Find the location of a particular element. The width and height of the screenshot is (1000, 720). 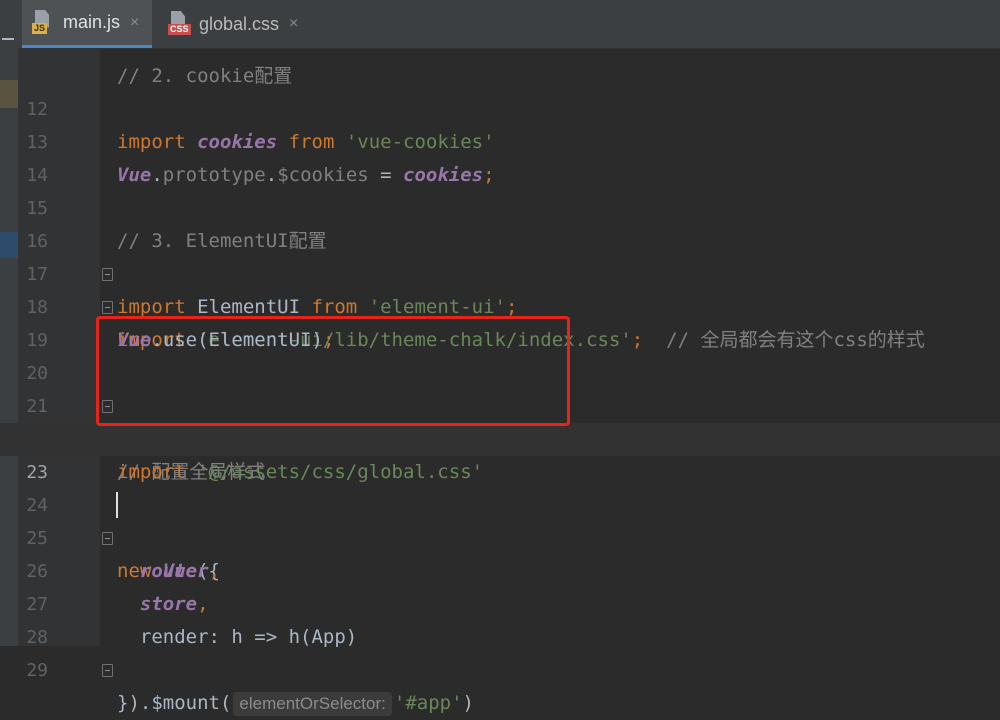

parameter-hint: elementOrSelector: is located at coordinates (312, 703).